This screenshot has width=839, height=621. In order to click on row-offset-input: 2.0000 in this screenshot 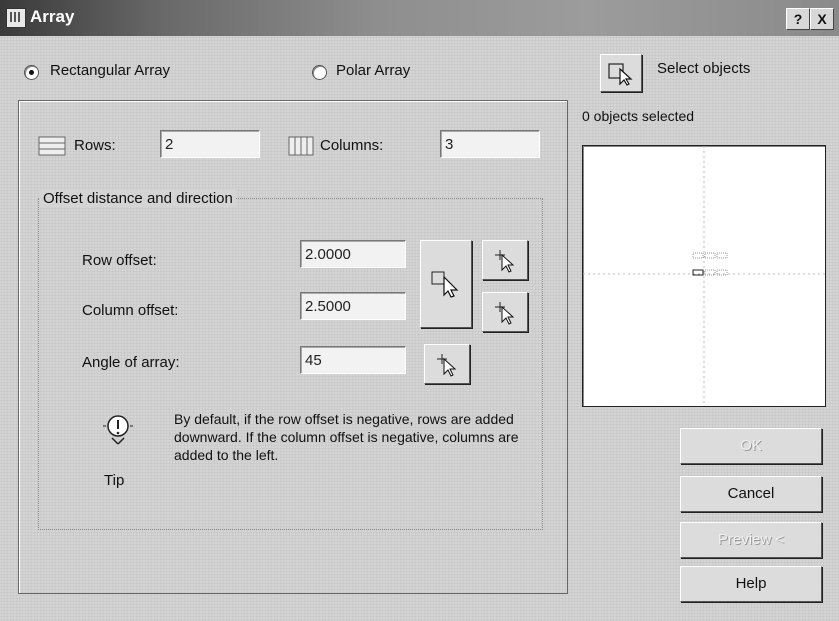, I will do `click(353, 254)`.